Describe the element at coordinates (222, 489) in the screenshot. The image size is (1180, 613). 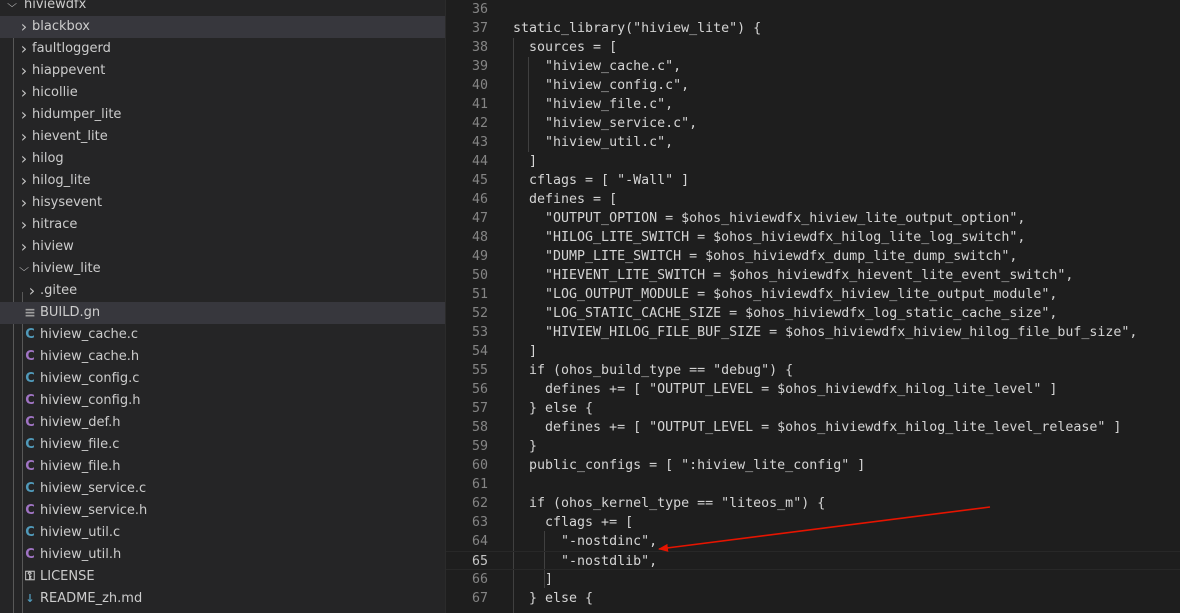
I see `explorer-file: Chiview_service.c` at that location.